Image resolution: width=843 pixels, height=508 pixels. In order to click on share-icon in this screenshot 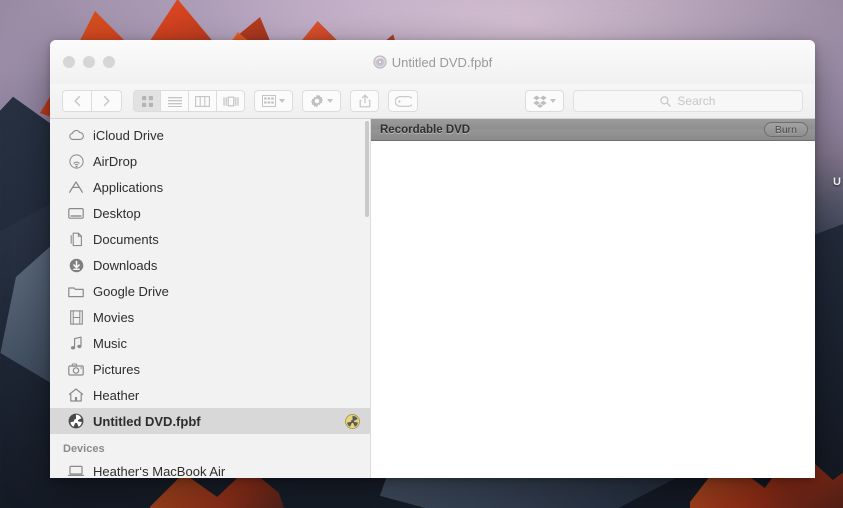, I will do `click(365, 101)`.